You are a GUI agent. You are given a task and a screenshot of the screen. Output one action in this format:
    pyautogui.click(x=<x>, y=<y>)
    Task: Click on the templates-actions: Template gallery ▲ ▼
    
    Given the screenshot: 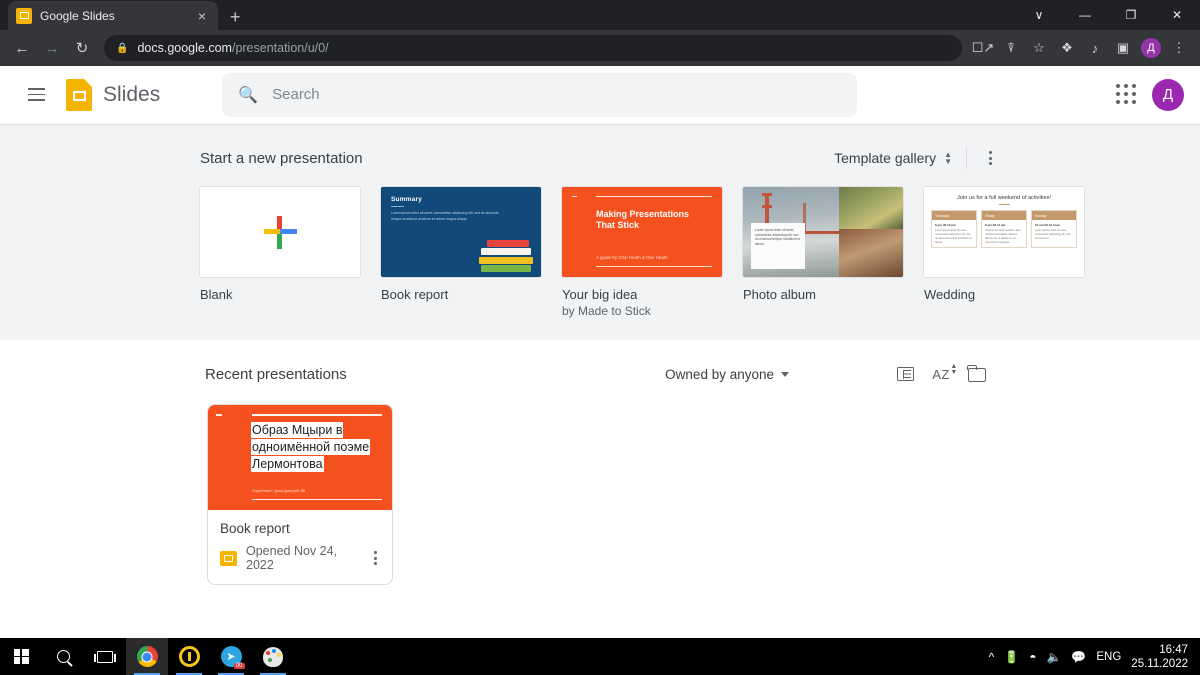 What is the action you would take?
    pyautogui.click(x=917, y=158)
    